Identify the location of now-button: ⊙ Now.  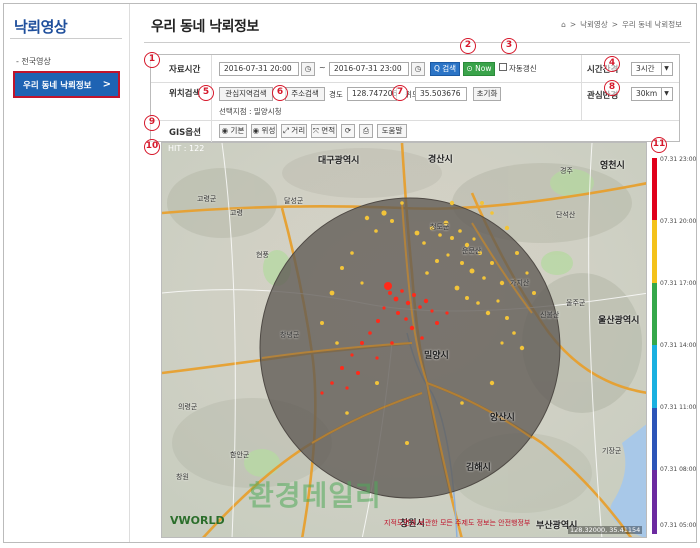
(479, 69).